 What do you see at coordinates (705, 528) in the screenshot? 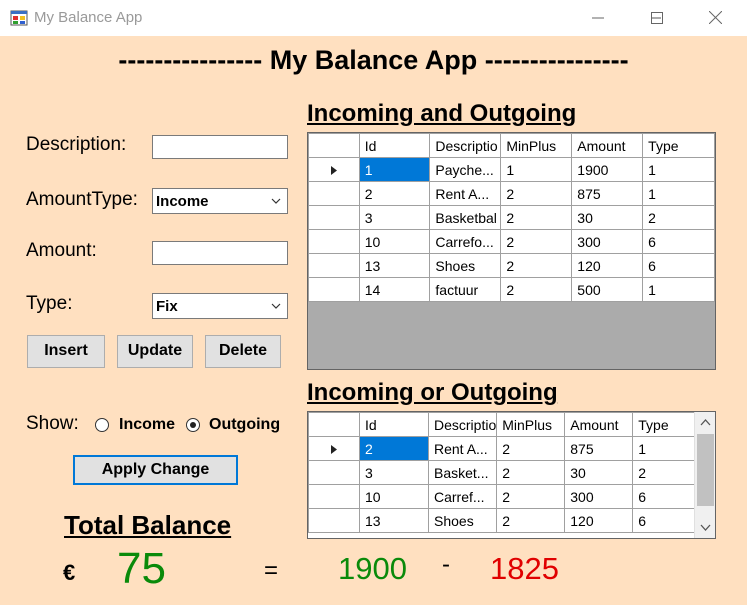
I see `scroll-down-icon` at bounding box center [705, 528].